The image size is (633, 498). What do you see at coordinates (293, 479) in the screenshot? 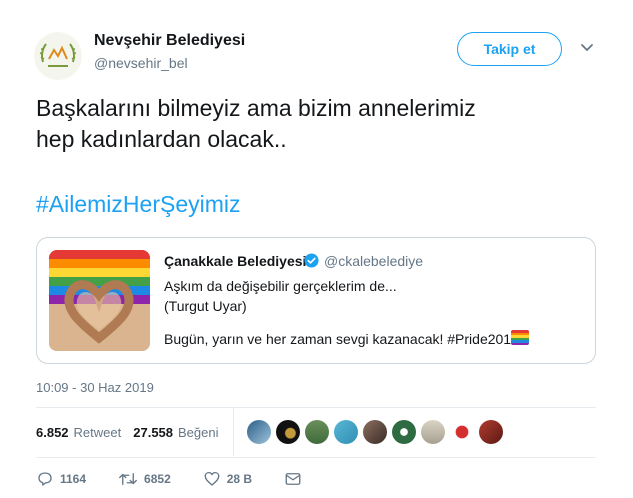
I see `envelope-icon` at bounding box center [293, 479].